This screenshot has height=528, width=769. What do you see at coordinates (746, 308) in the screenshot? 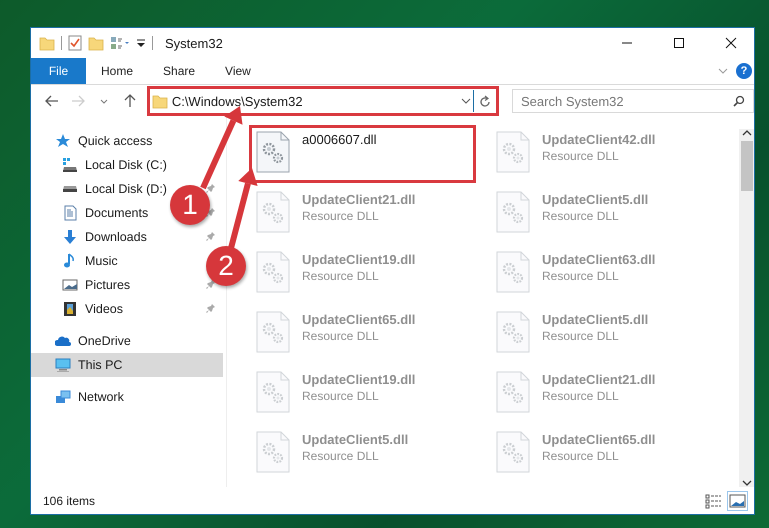
I see `scrollbar` at bounding box center [746, 308].